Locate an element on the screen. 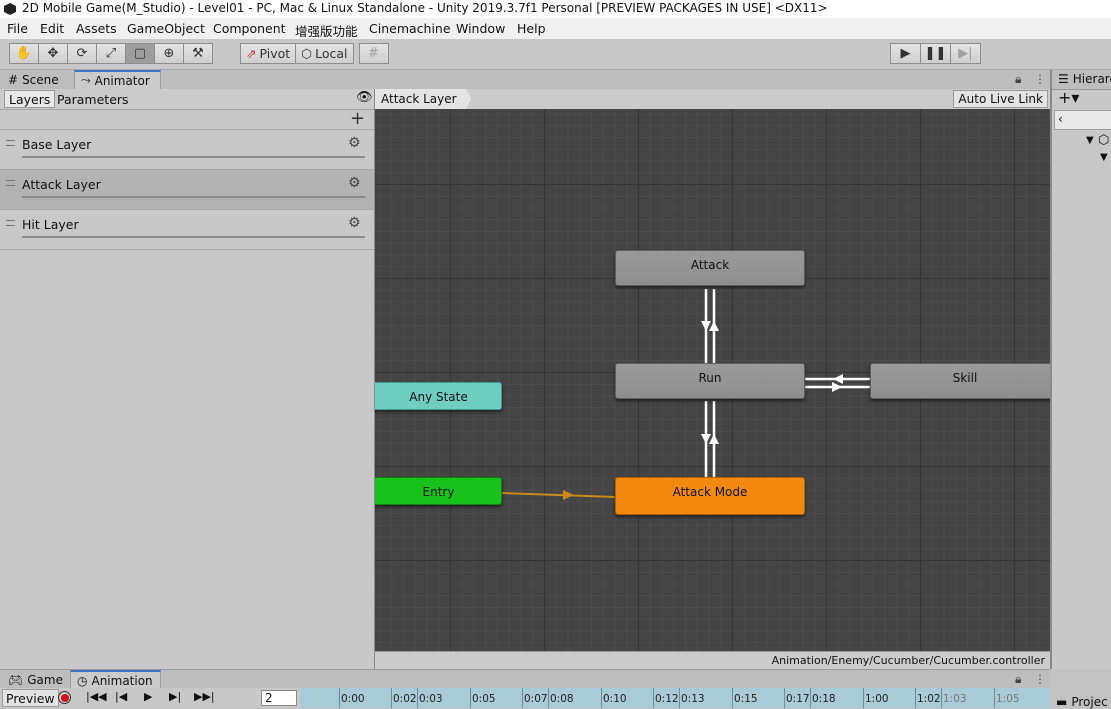  scale-tool-button: ⤢ is located at coordinates (111, 53).